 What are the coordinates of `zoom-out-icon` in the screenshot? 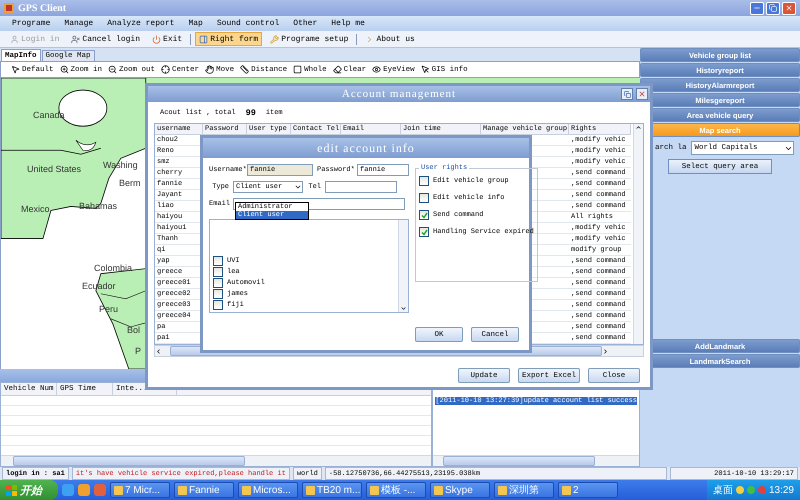 It's located at (113, 69).